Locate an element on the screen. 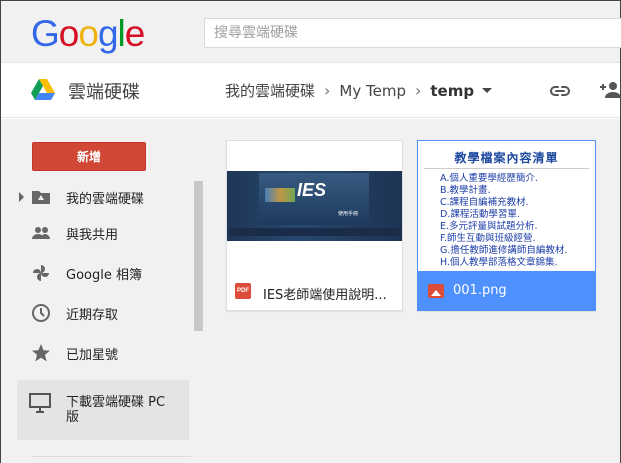 This screenshot has width=621, height=463. pinwheel-icon is located at coordinates (41, 273).